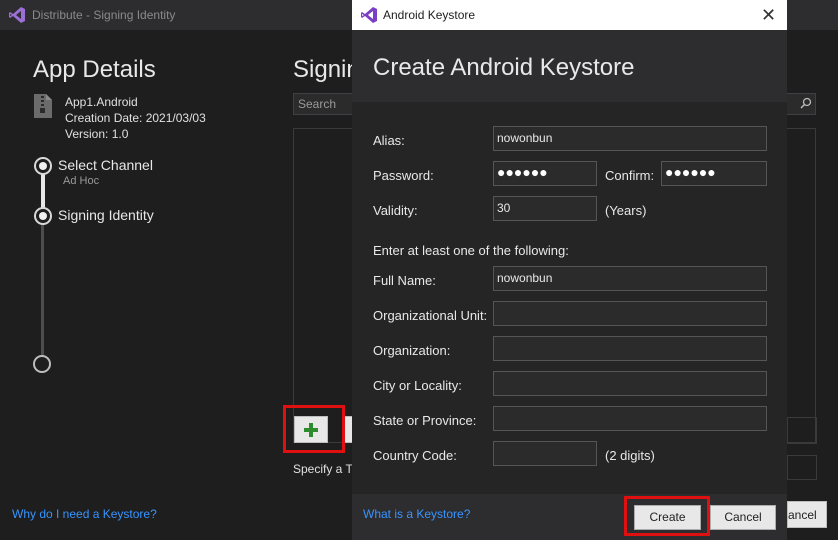 This screenshot has height=540, width=838. I want to click on password-mask: ●●●●●●, so click(522, 172).